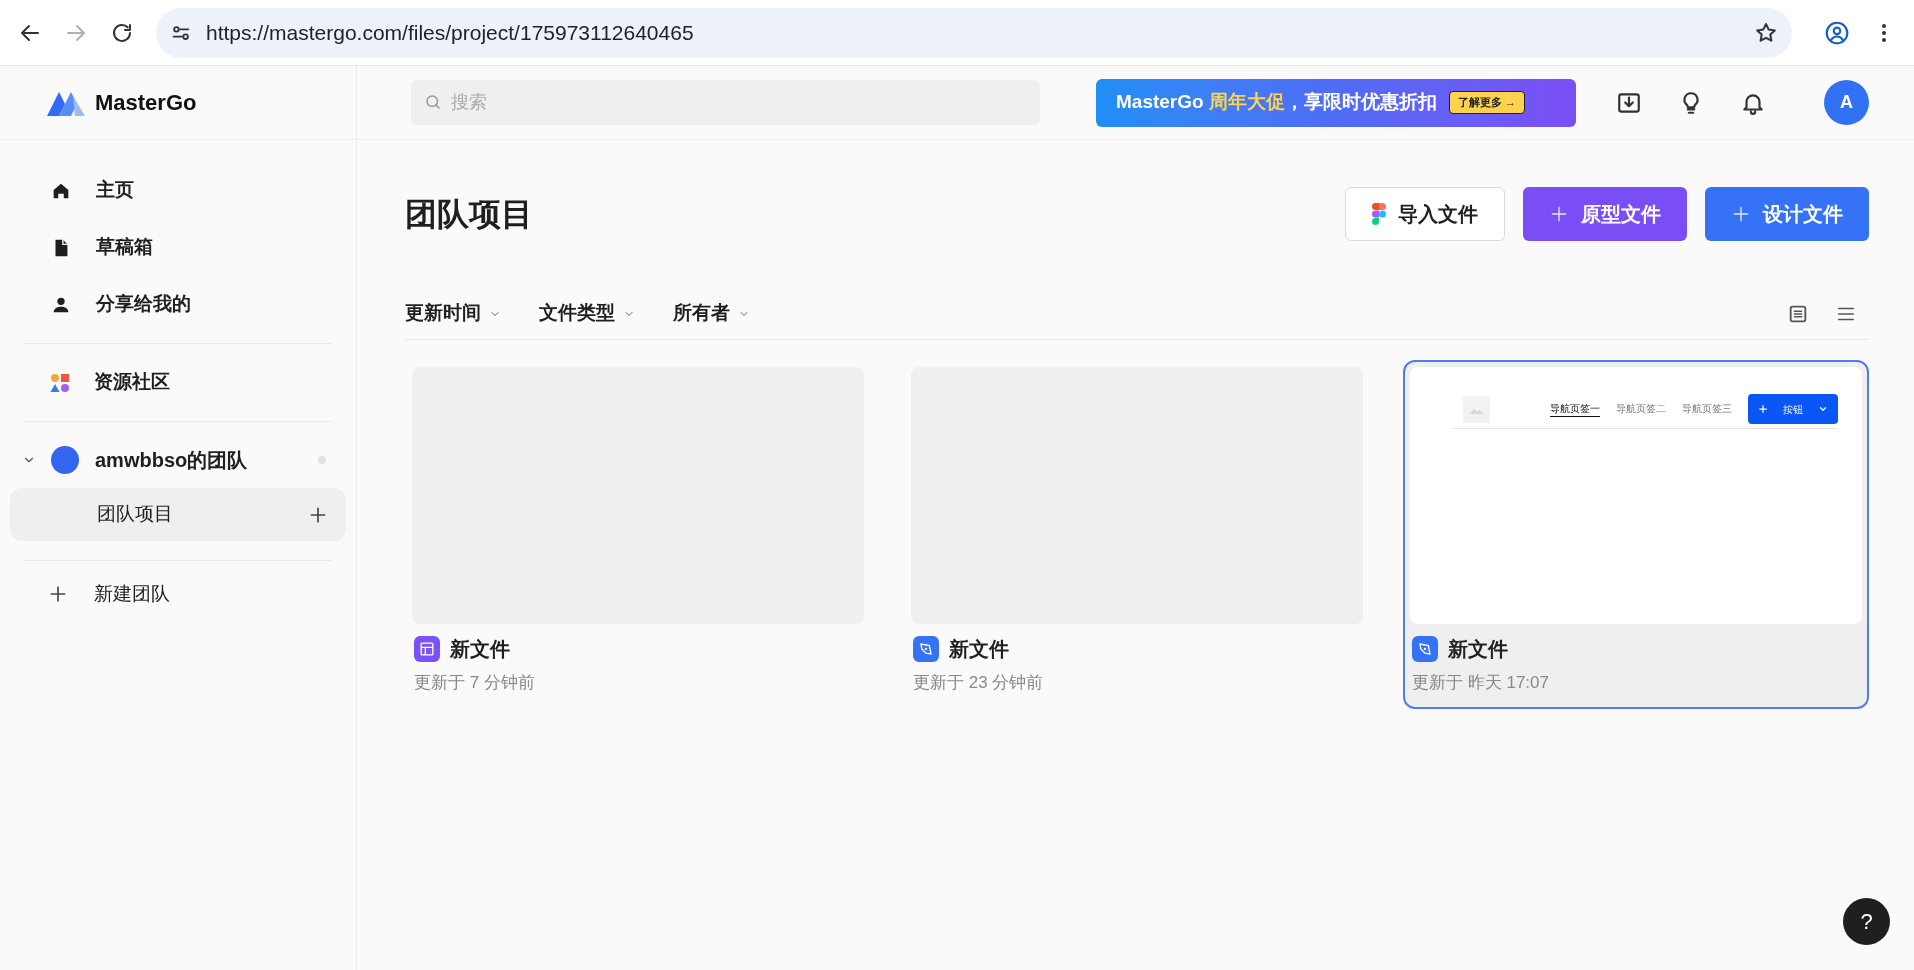 The width and height of the screenshot is (1914, 970). What do you see at coordinates (1425, 214) in the screenshot?
I see `import-file-button: 导入文件` at bounding box center [1425, 214].